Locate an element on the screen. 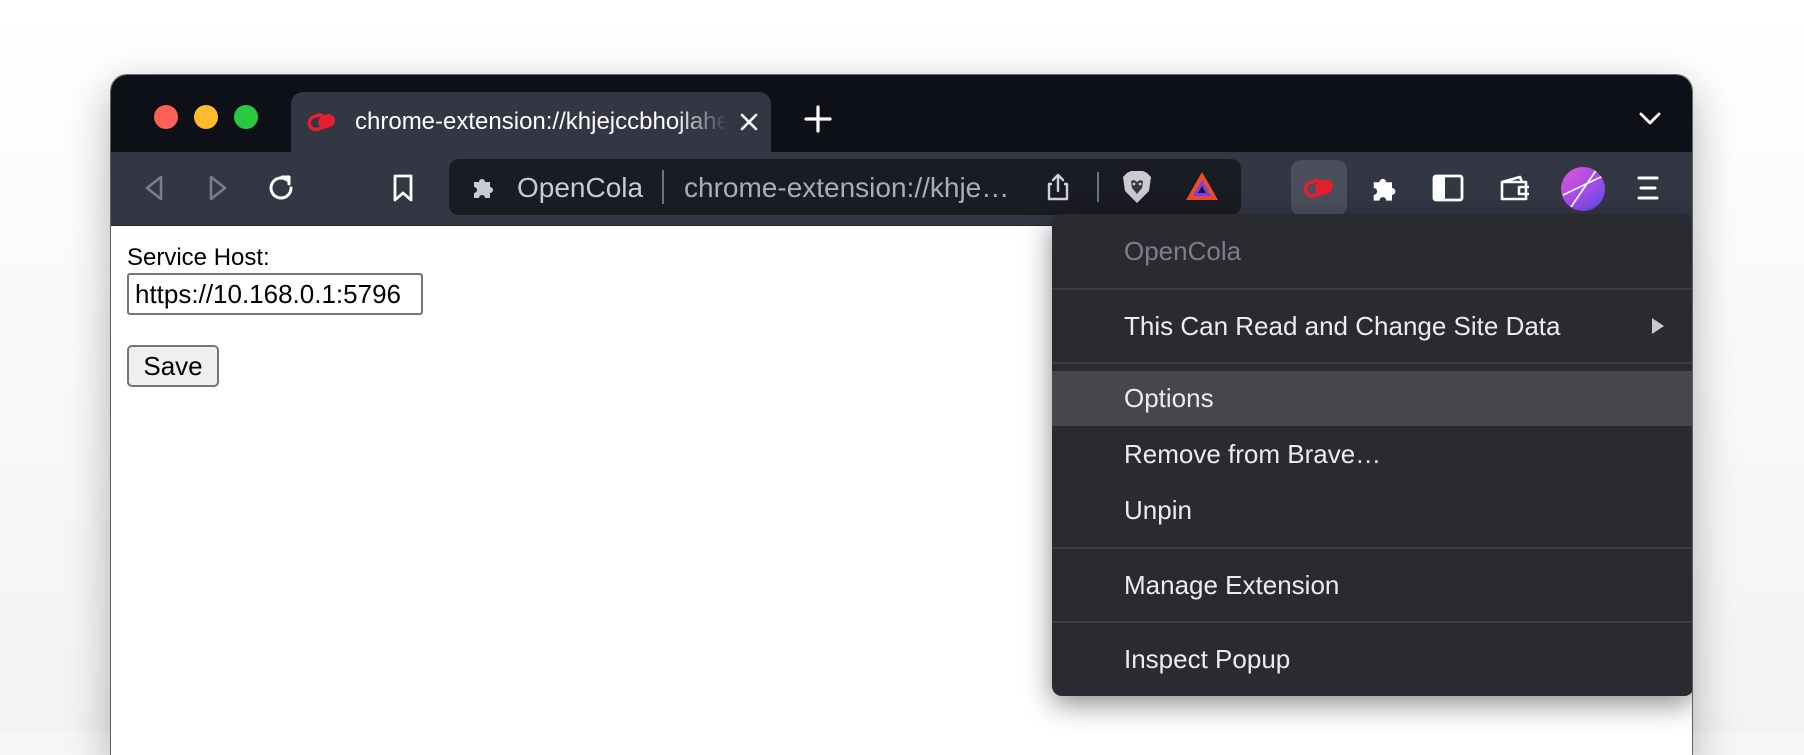  menu-separator is located at coordinates (1372, 363).